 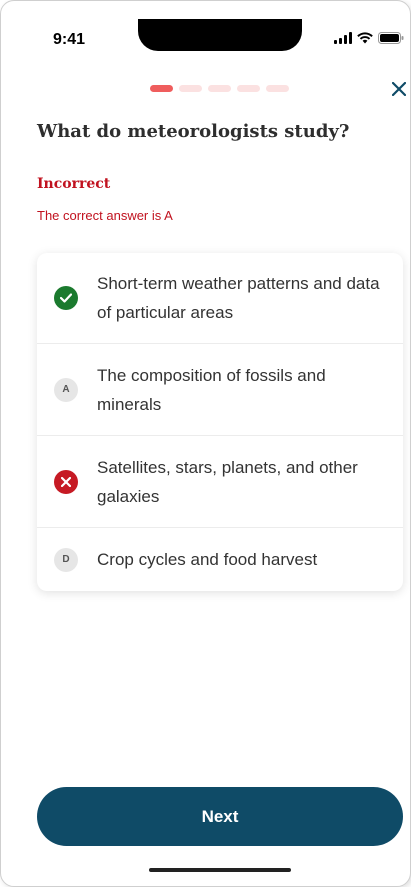 I want to click on correct-answer-note: The correct answer is A, so click(x=105, y=215).